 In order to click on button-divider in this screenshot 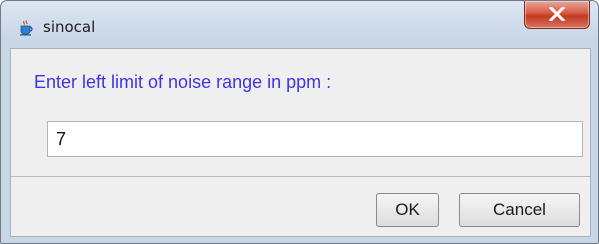, I will do `click(300, 176)`.